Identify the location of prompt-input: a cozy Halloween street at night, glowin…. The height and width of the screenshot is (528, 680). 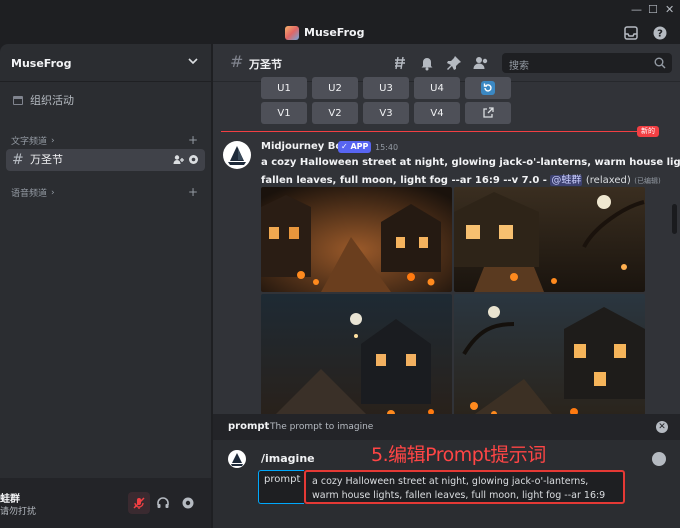
(464, 487).